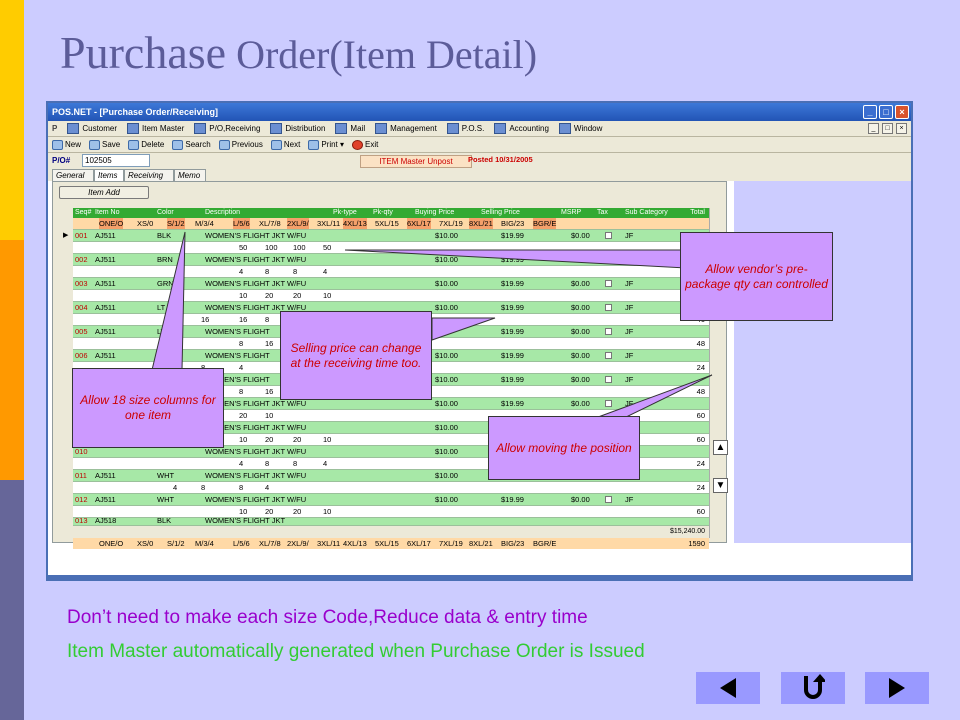 This screenshot has width=960, height=720. Describe the element at coordinates (406, 128) in the screenshot. I see `menu-item-5: Management` at that location.